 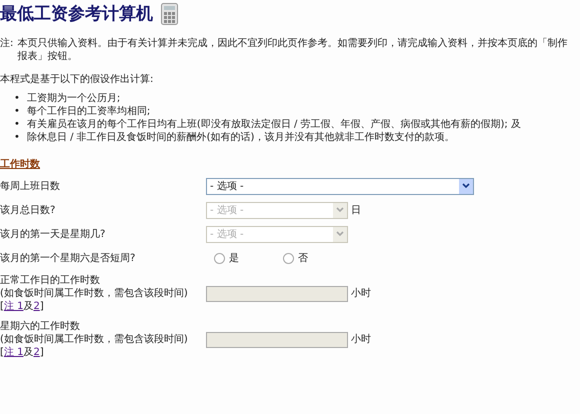 I want to click on radio-label: 否, so click(x=303, y=258).